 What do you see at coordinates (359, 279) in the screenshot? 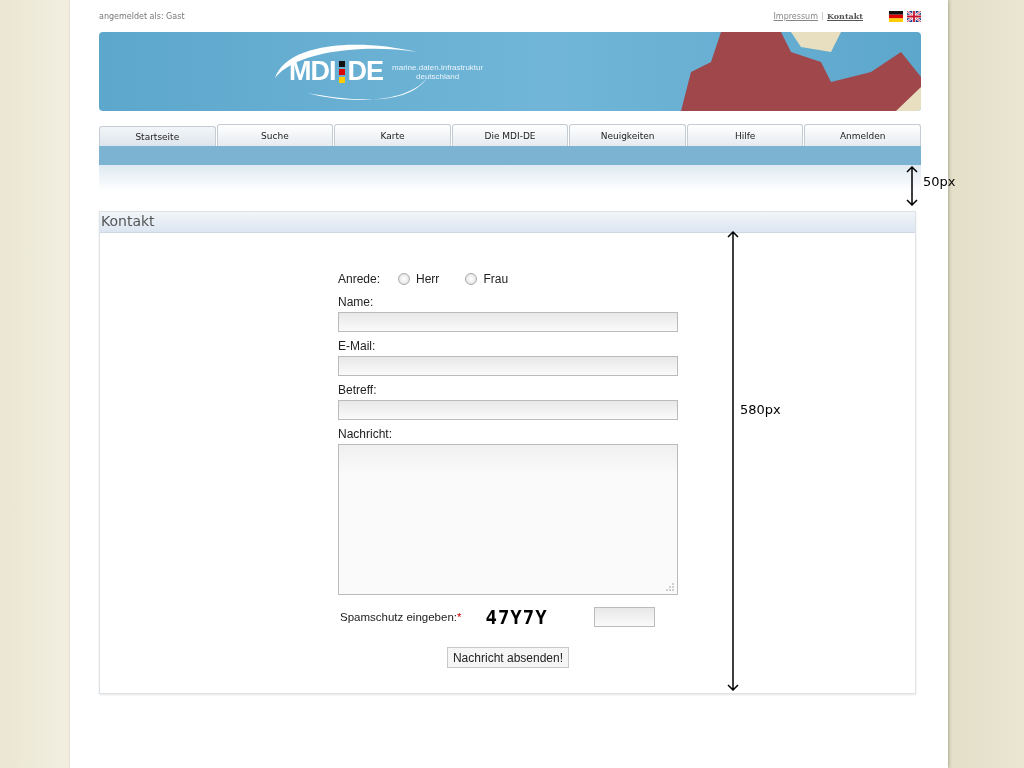
I see `field-label: Anrede:` at bounding box center [359, 279].